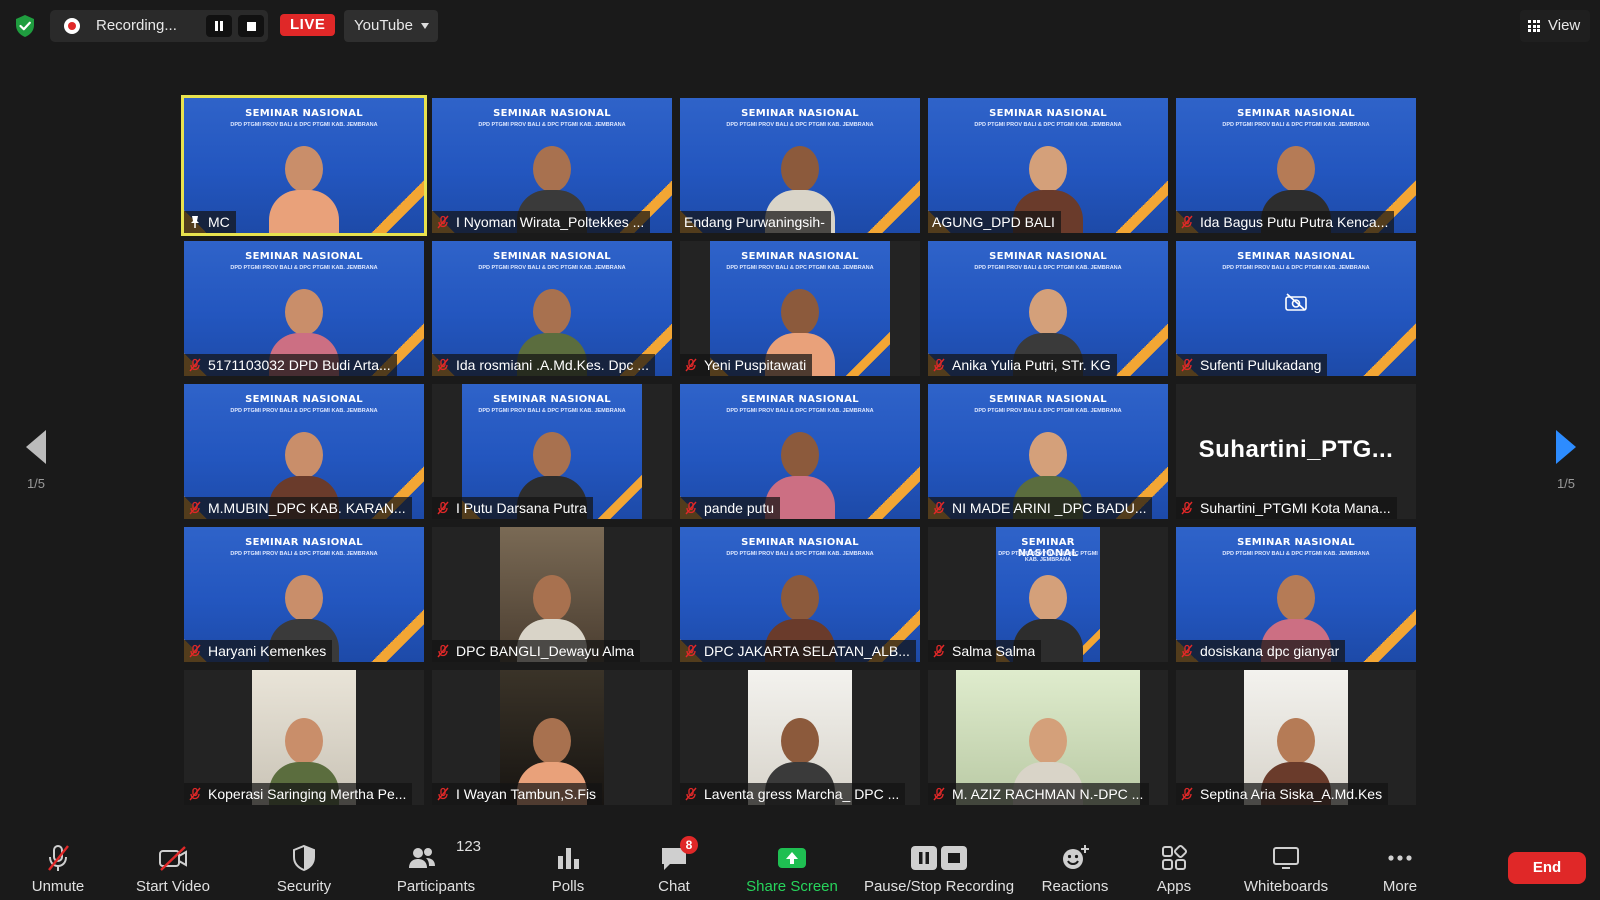  I want to click on participant-name-bar: DPC BANGLI_Dewayu Alma, so click(536, 651).